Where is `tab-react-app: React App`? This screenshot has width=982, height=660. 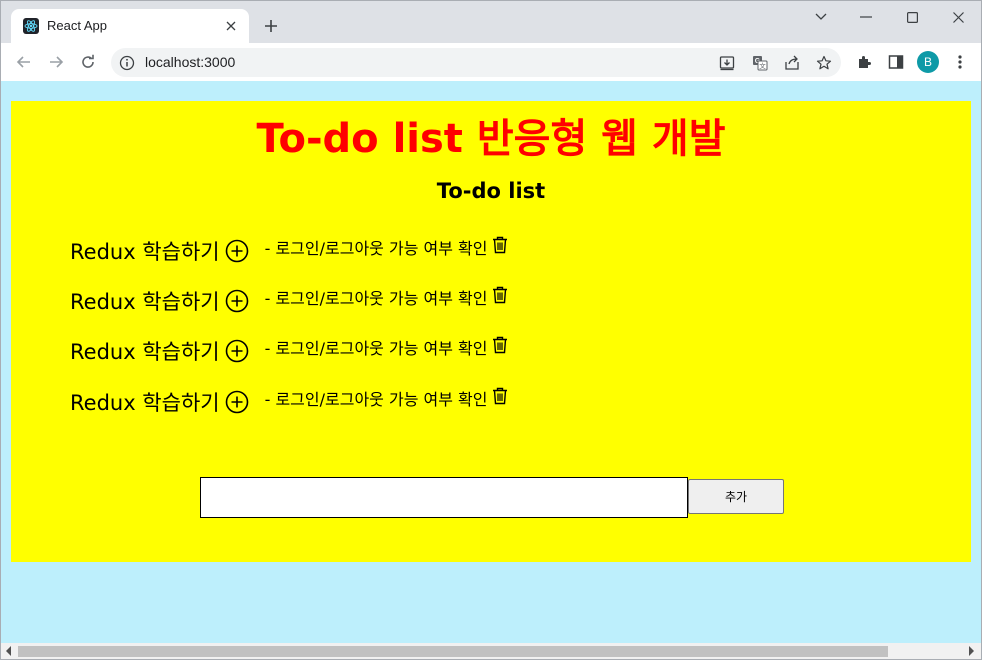 tab-react-app: React App is located at coordinates (130, 26).